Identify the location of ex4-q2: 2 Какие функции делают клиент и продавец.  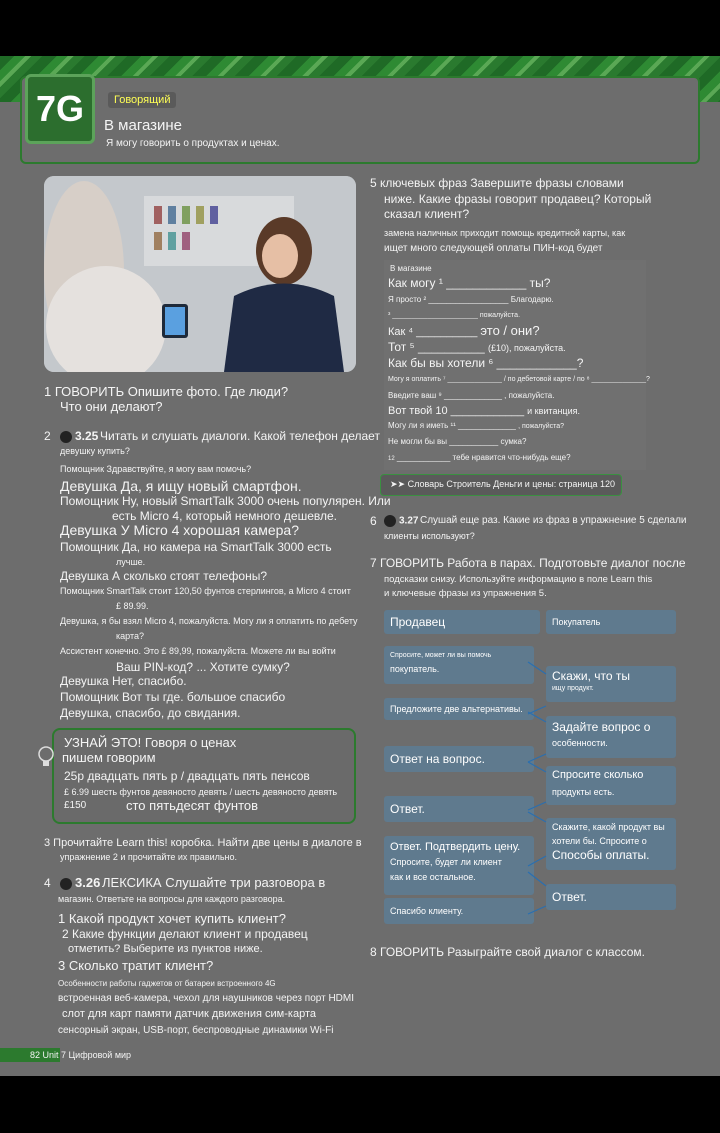
(185, 934).